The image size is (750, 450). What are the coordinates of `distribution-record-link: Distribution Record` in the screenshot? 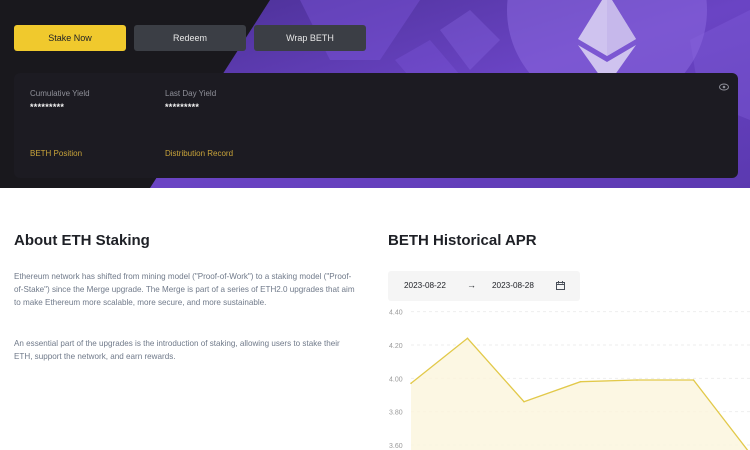 It's located at (199, 153).